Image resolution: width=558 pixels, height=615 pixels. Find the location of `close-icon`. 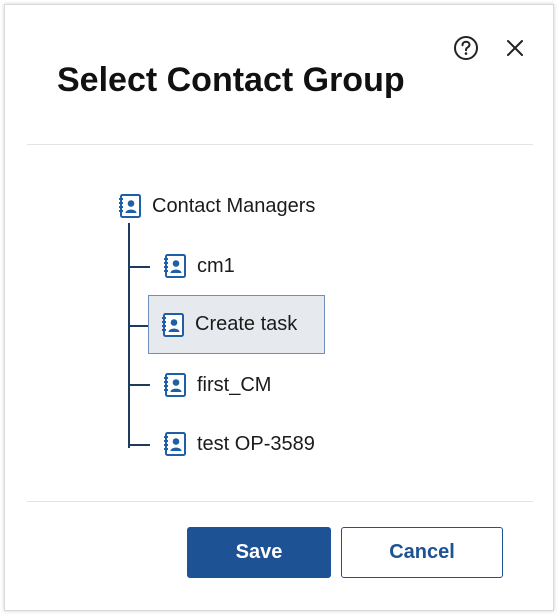

close-icon is located at coordinates (515, 48).